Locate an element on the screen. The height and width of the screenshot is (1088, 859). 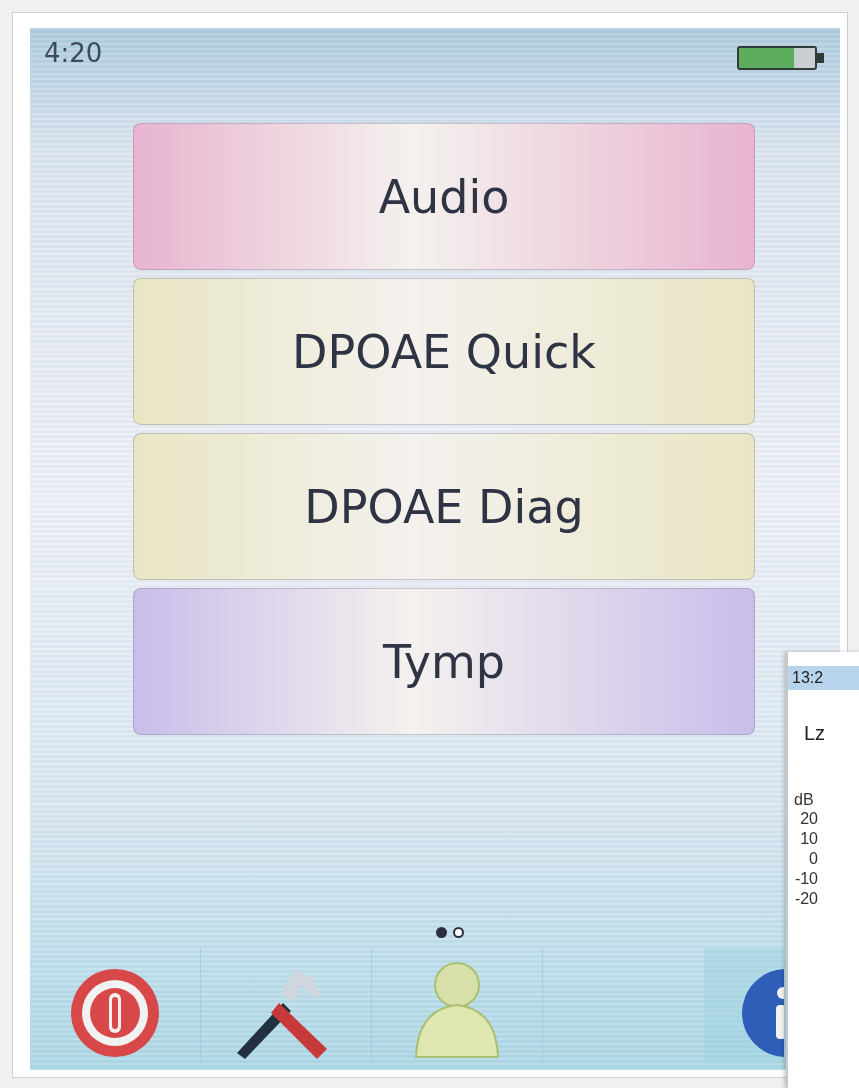
power-icon is located at coordinates (115, 1013).